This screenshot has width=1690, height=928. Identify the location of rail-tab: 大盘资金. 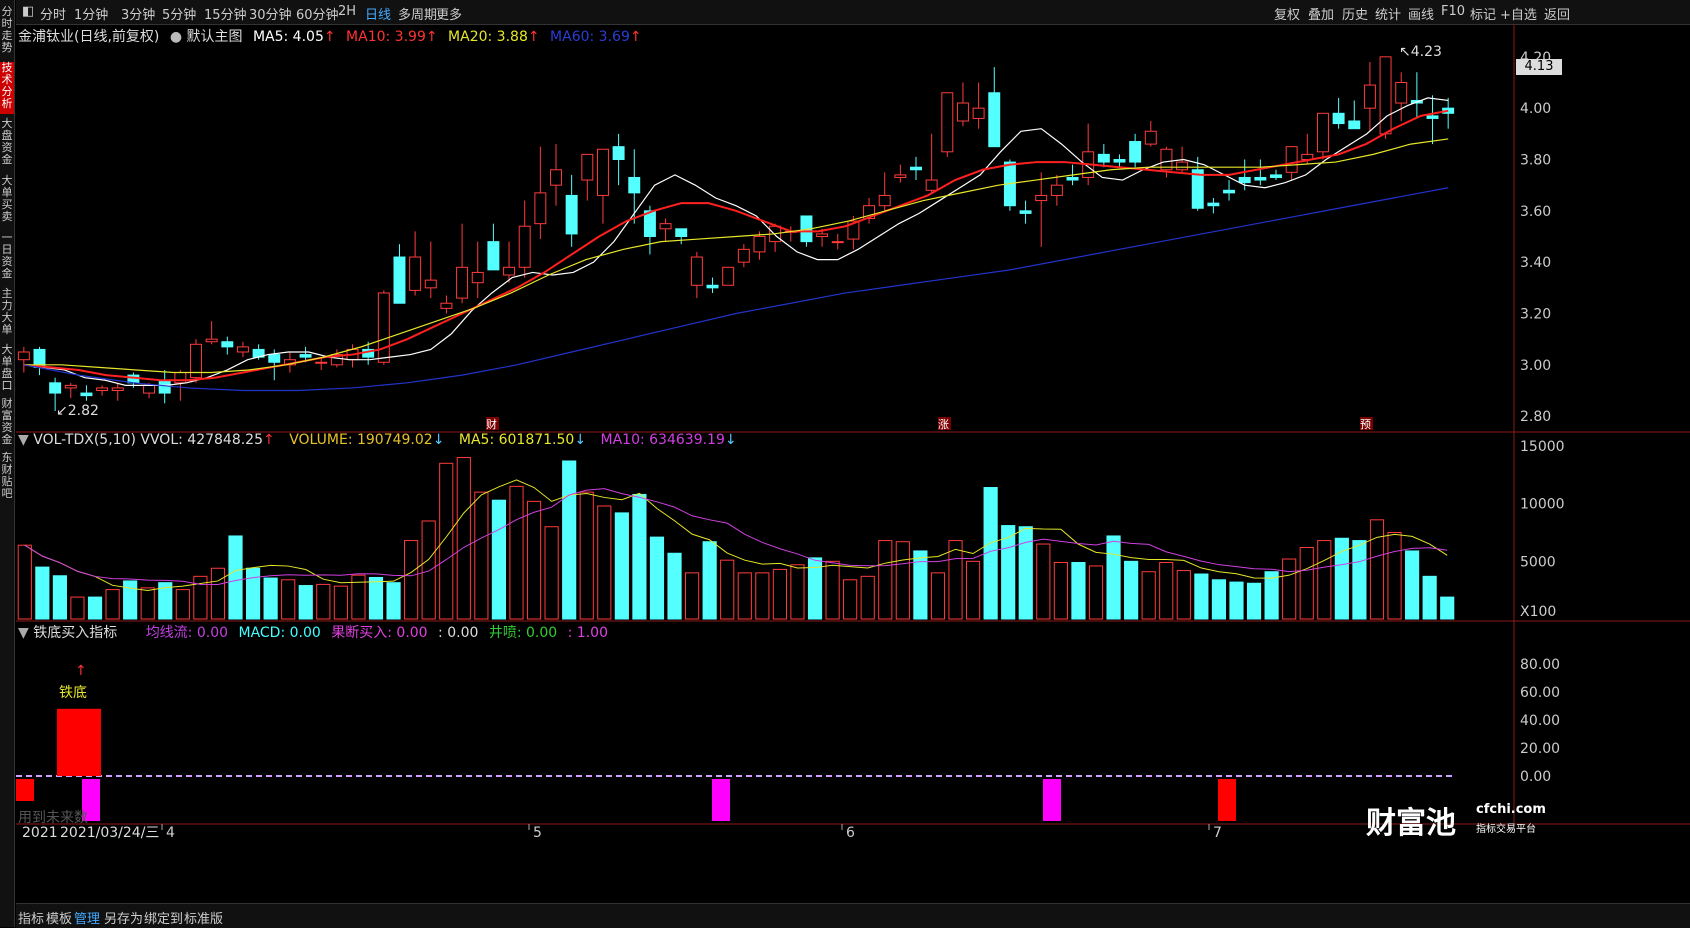
(7, 144).